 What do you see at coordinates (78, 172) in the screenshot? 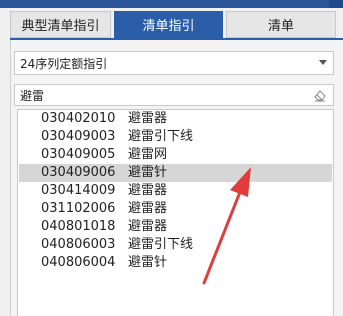
I see `item-code: 030409006` at bounding box center [78, 172].